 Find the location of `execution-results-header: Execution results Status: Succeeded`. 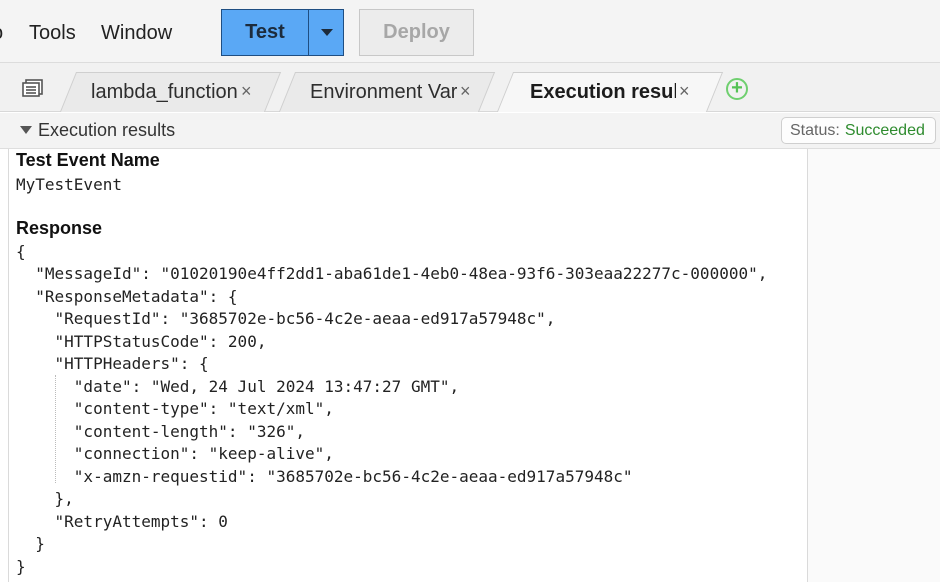

execution-results-header: Execution results Status: Succeeded is located at coordinates (470, 131).